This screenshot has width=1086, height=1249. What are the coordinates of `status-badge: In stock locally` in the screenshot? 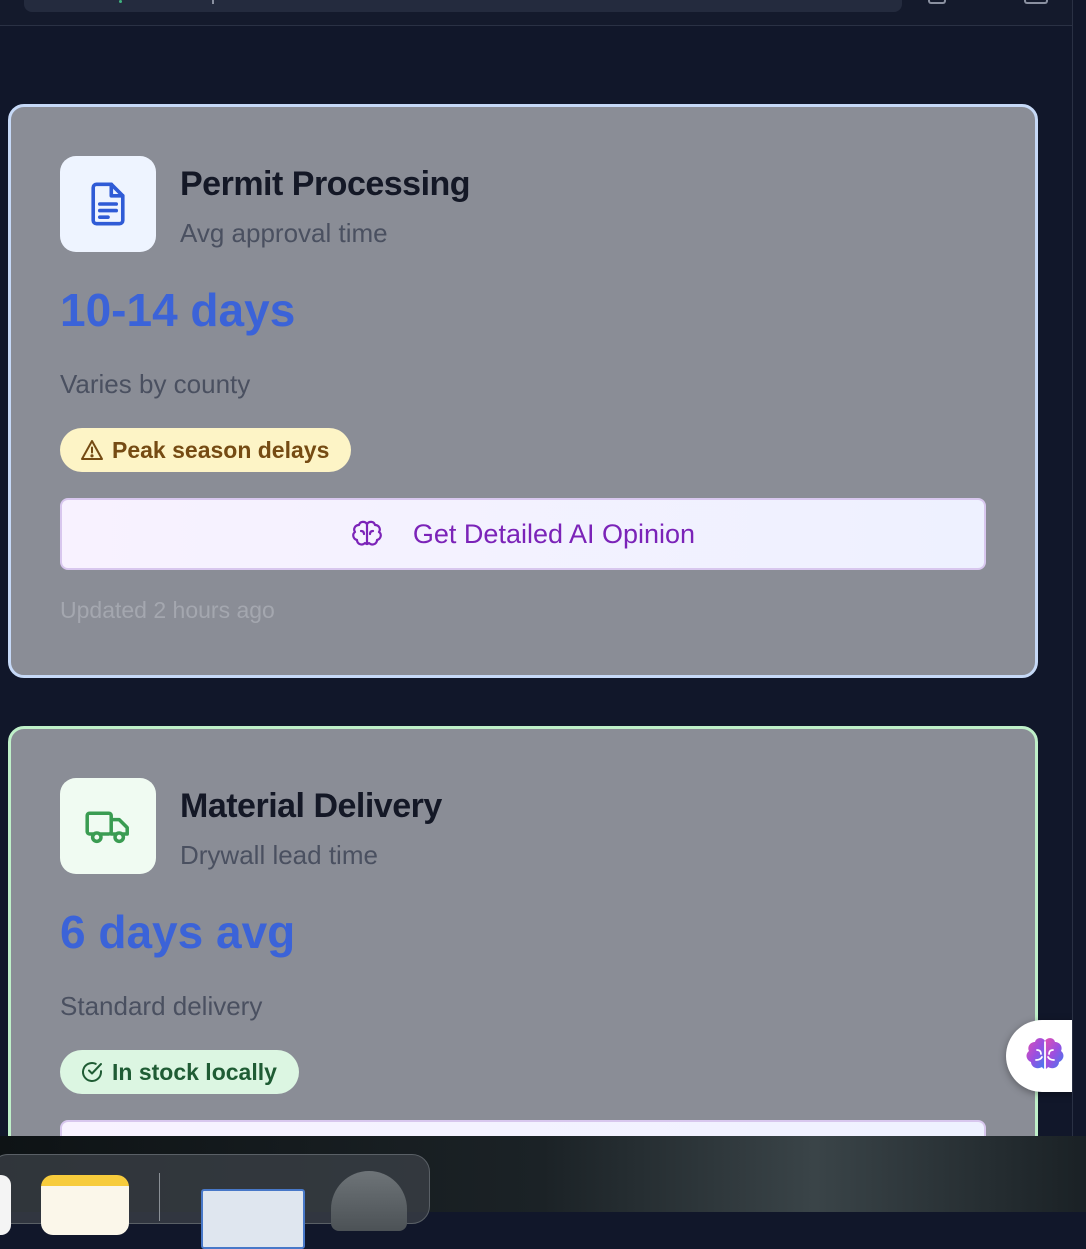 It's located at (179, 1072).